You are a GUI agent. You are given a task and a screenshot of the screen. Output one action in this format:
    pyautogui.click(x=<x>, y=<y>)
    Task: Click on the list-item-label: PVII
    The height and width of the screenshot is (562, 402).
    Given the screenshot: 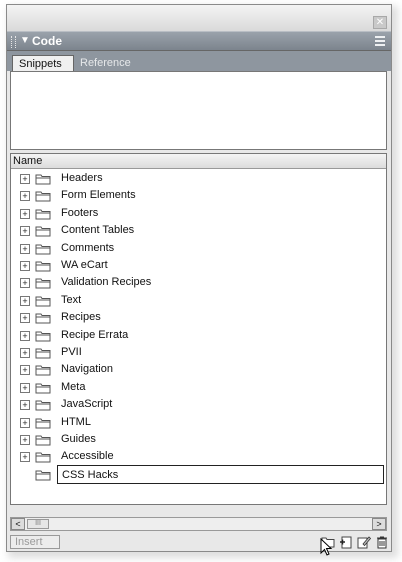 What is the action you would take?
    pyautogui.click(x=71, y=352)
    